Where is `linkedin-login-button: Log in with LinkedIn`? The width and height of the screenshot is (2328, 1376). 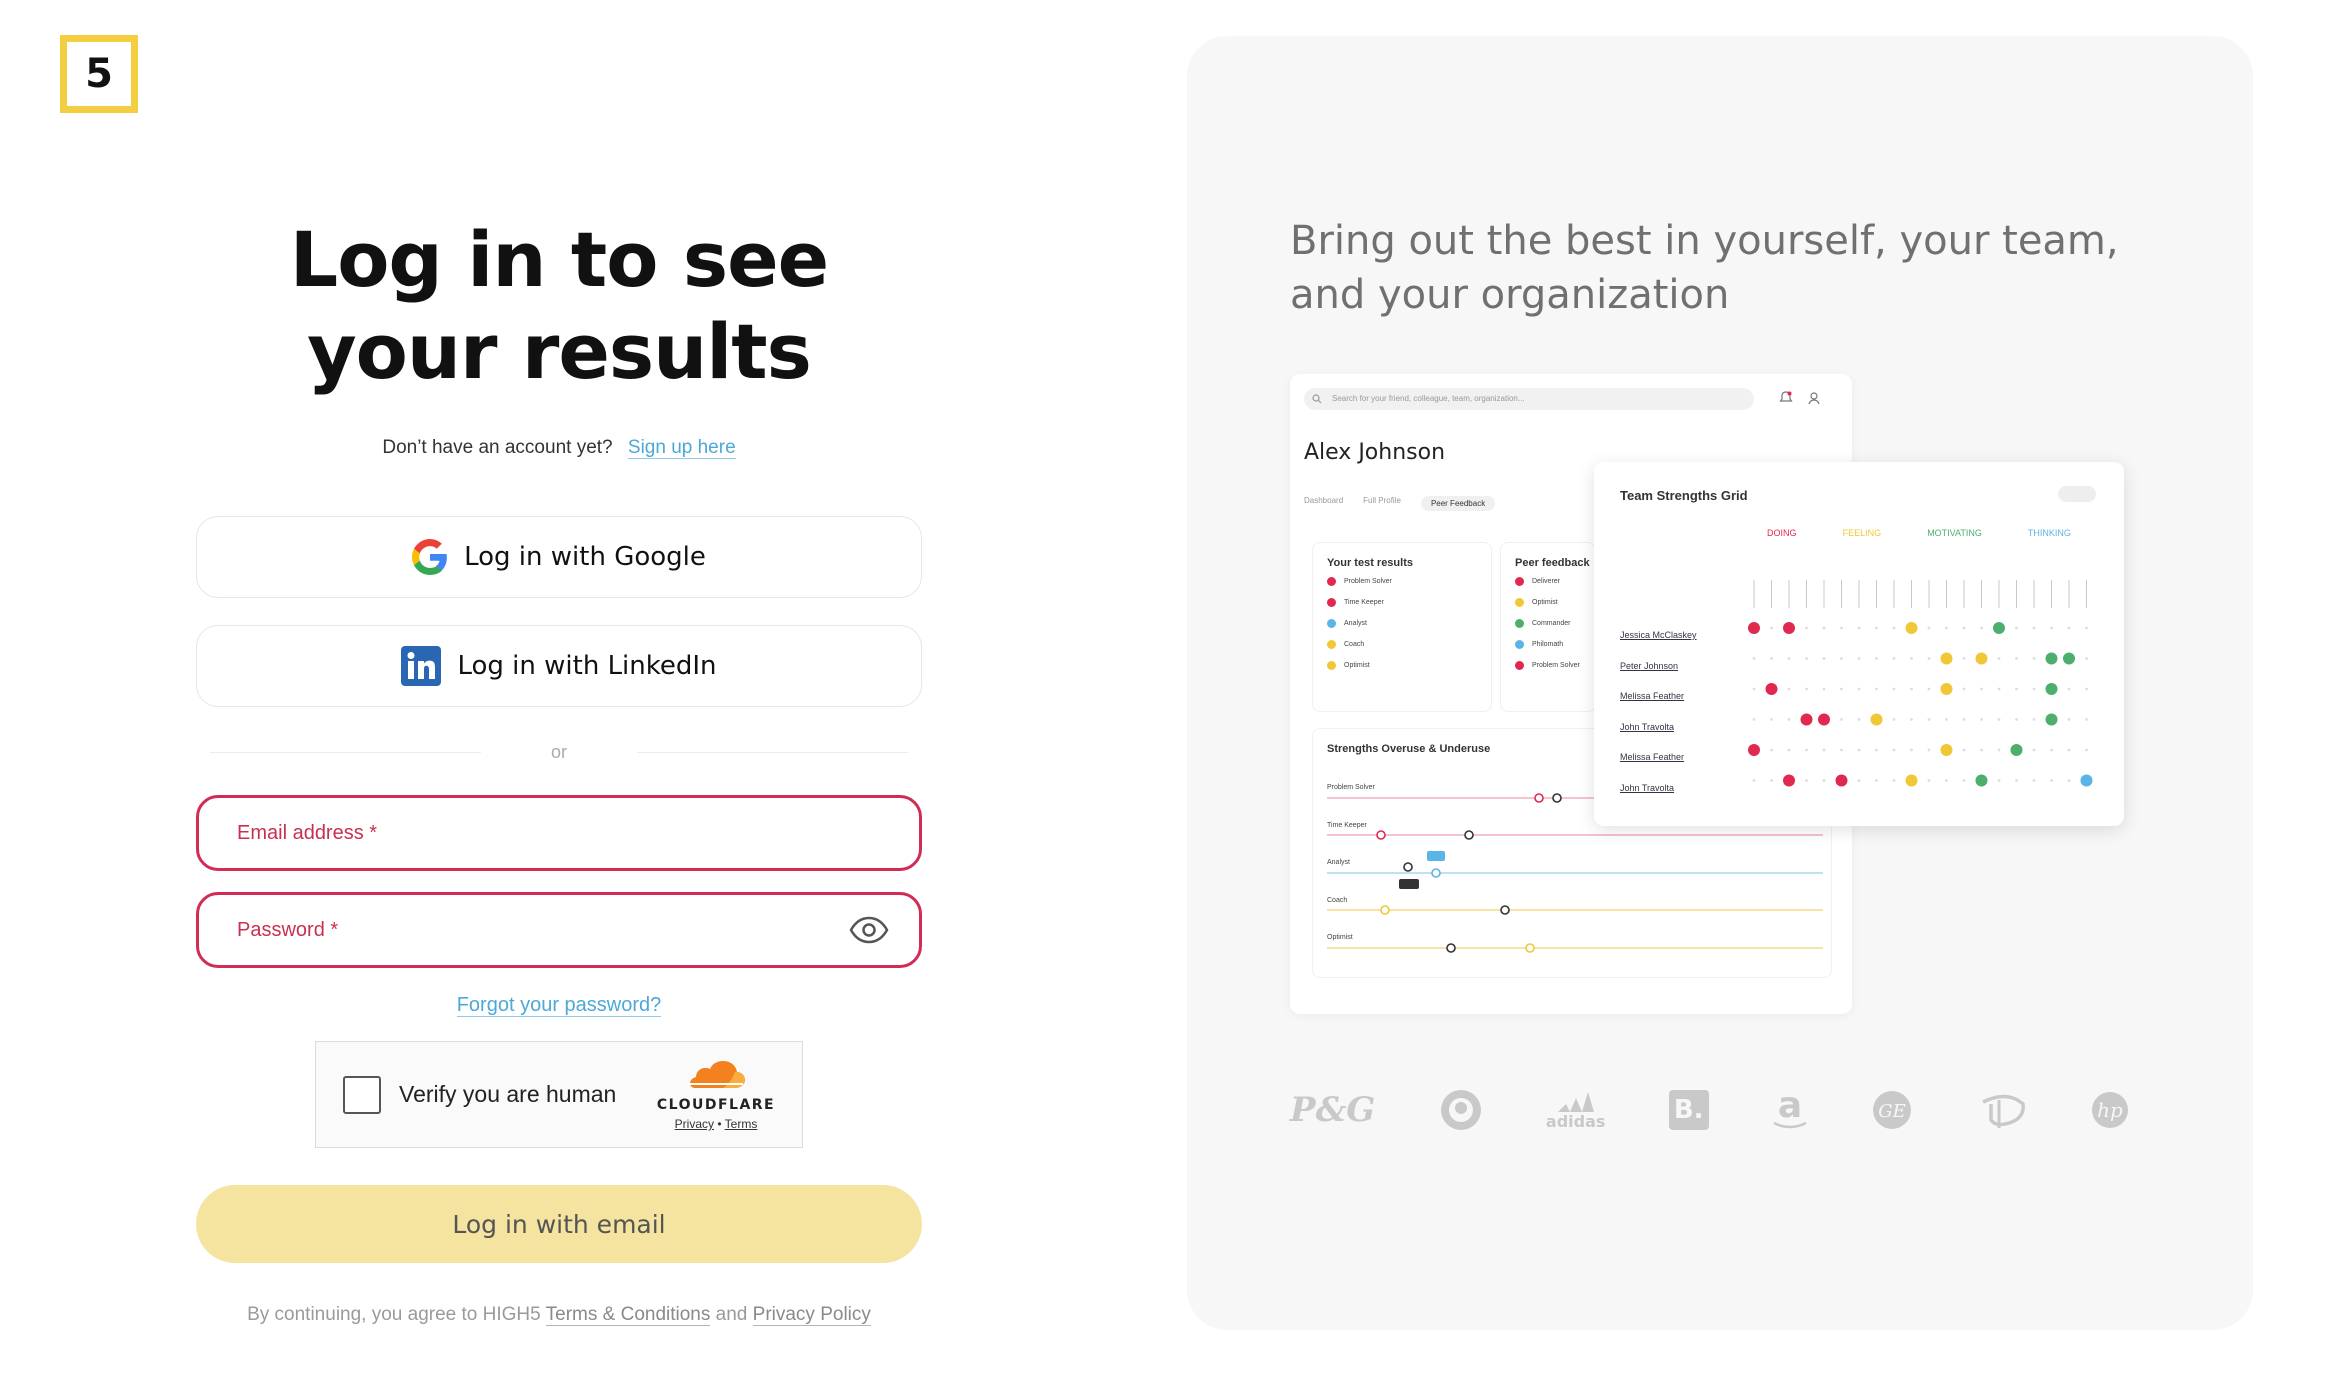
linkedin-login-button: Log in with LinkedIn is located at coordinates (559, 666).